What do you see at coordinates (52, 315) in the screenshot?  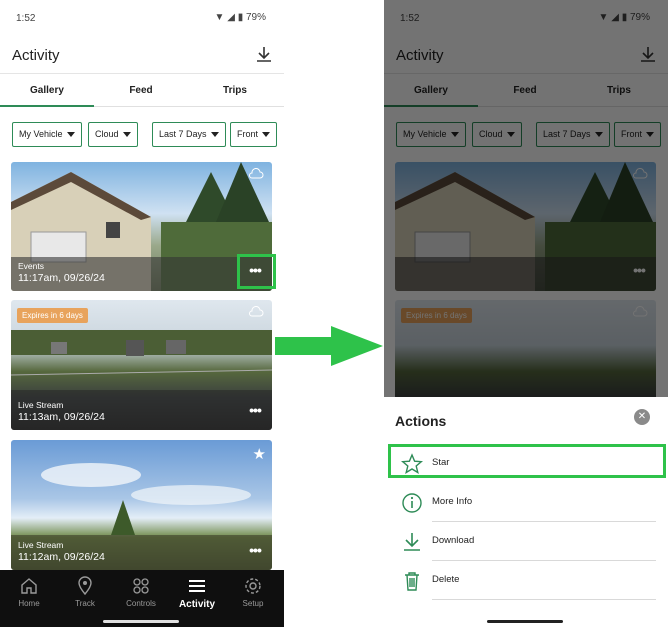 I see `expiry-badge: Expires in 6 days` at bounding box center [52, 315].